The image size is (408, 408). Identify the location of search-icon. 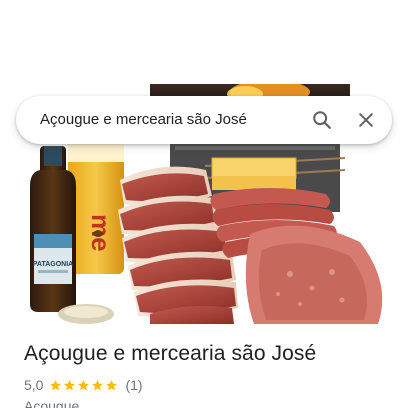
(322, 120).